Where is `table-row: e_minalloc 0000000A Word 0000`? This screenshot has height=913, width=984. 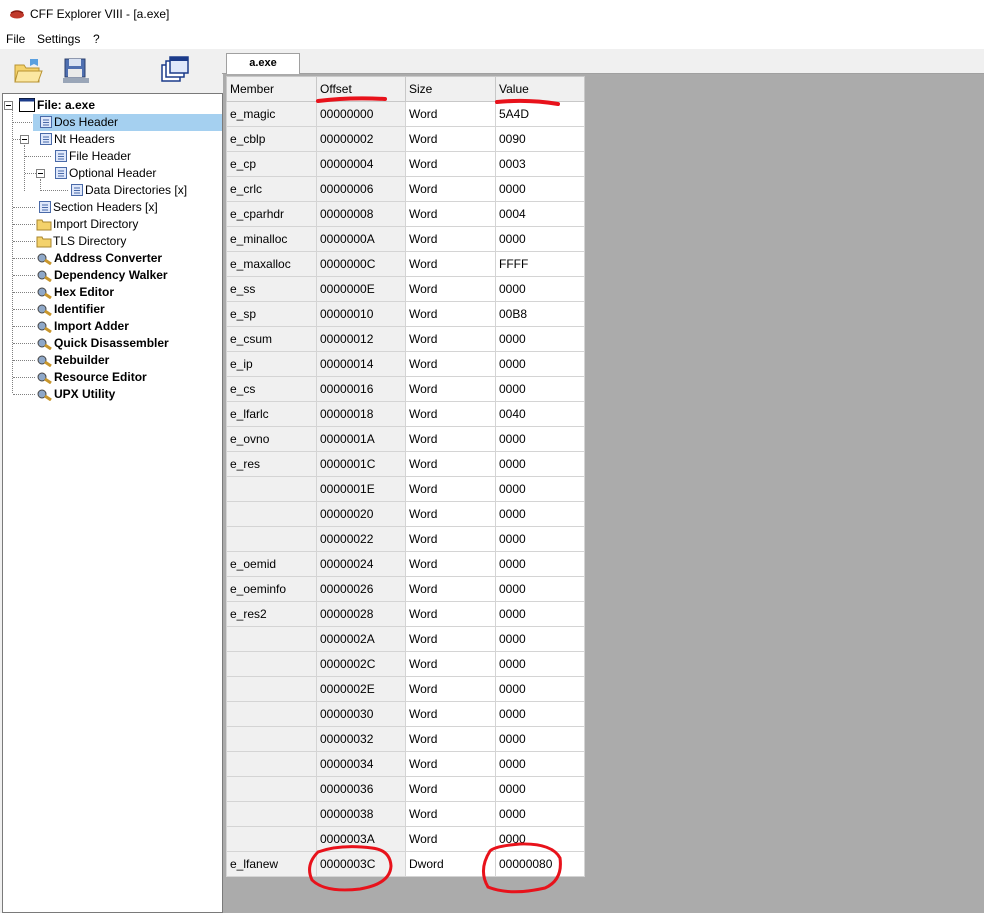
table-row: e_minalloc 0000000A Word 0000 is located at coordinates (405, 239).